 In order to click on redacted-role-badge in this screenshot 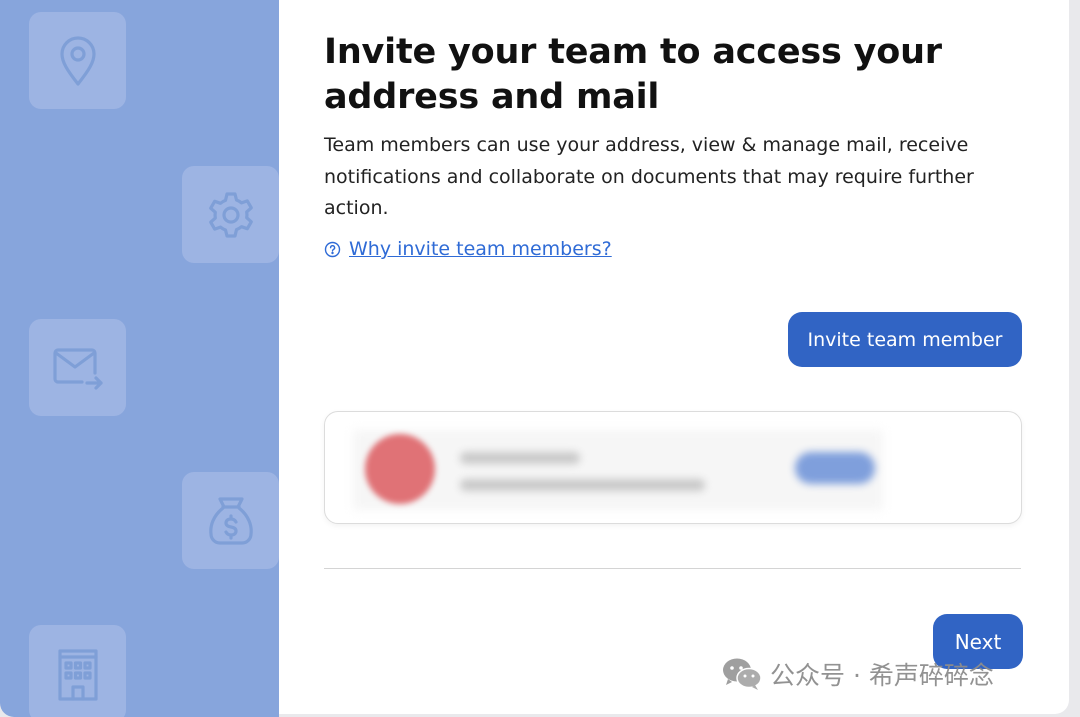, I will do `click(835, 468)`.